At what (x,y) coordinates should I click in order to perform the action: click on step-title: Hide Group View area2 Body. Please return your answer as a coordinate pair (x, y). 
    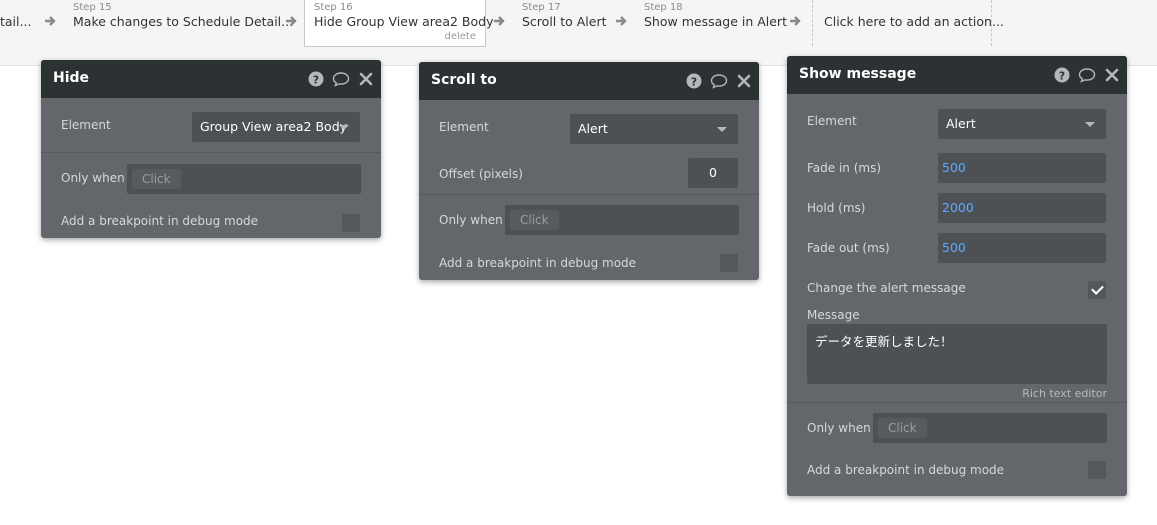
    Looking at the image, I should click on (404, 21).